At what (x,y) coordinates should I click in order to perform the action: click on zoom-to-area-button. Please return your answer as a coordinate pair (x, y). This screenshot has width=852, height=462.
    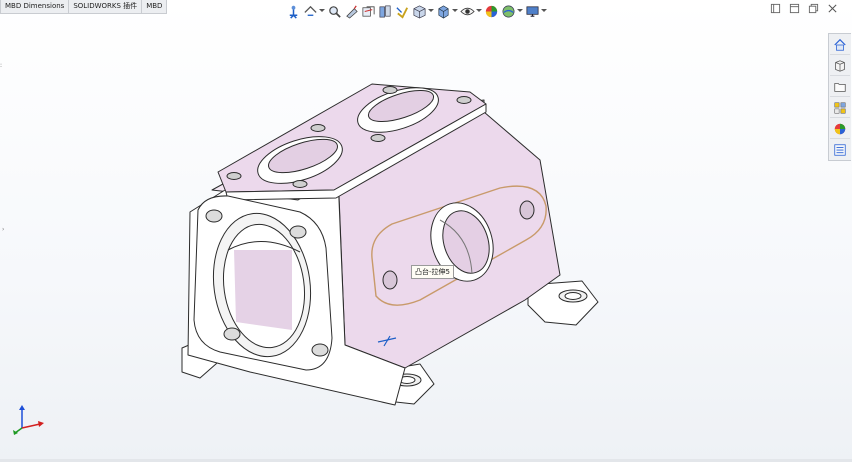
    Looking at the image, I should click on (314, 11).